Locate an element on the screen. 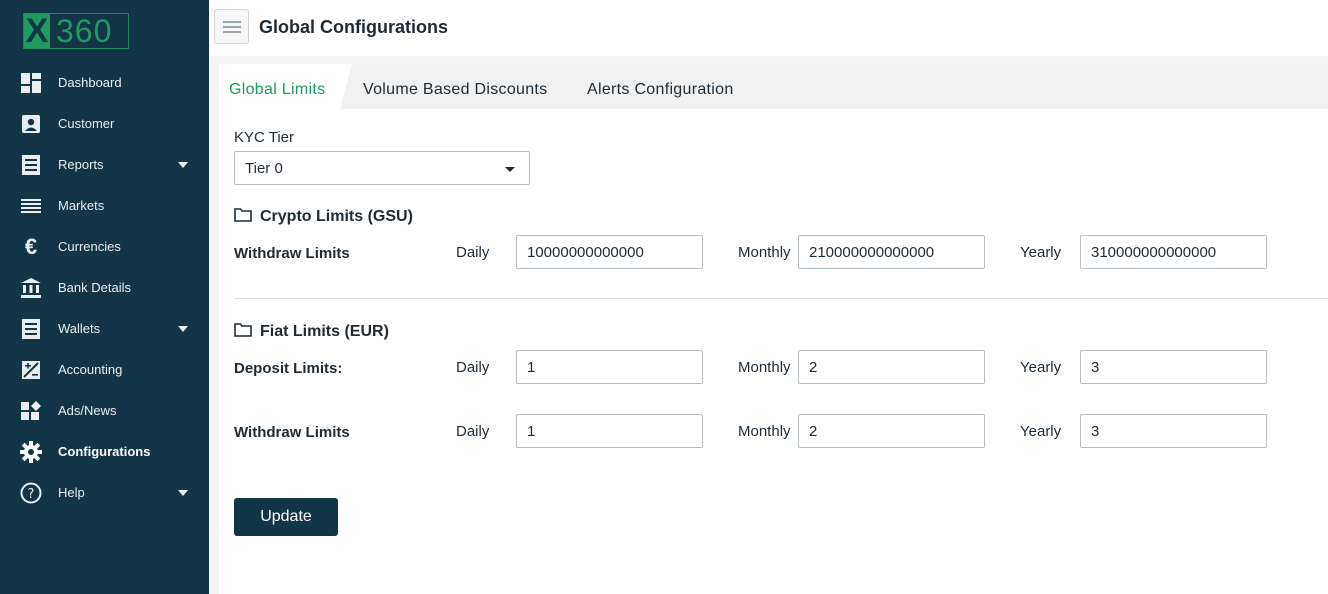 Image resolution: width=1328 pixels, height=594 pixels. help-icon: ? is located at coordinates (31, 493).